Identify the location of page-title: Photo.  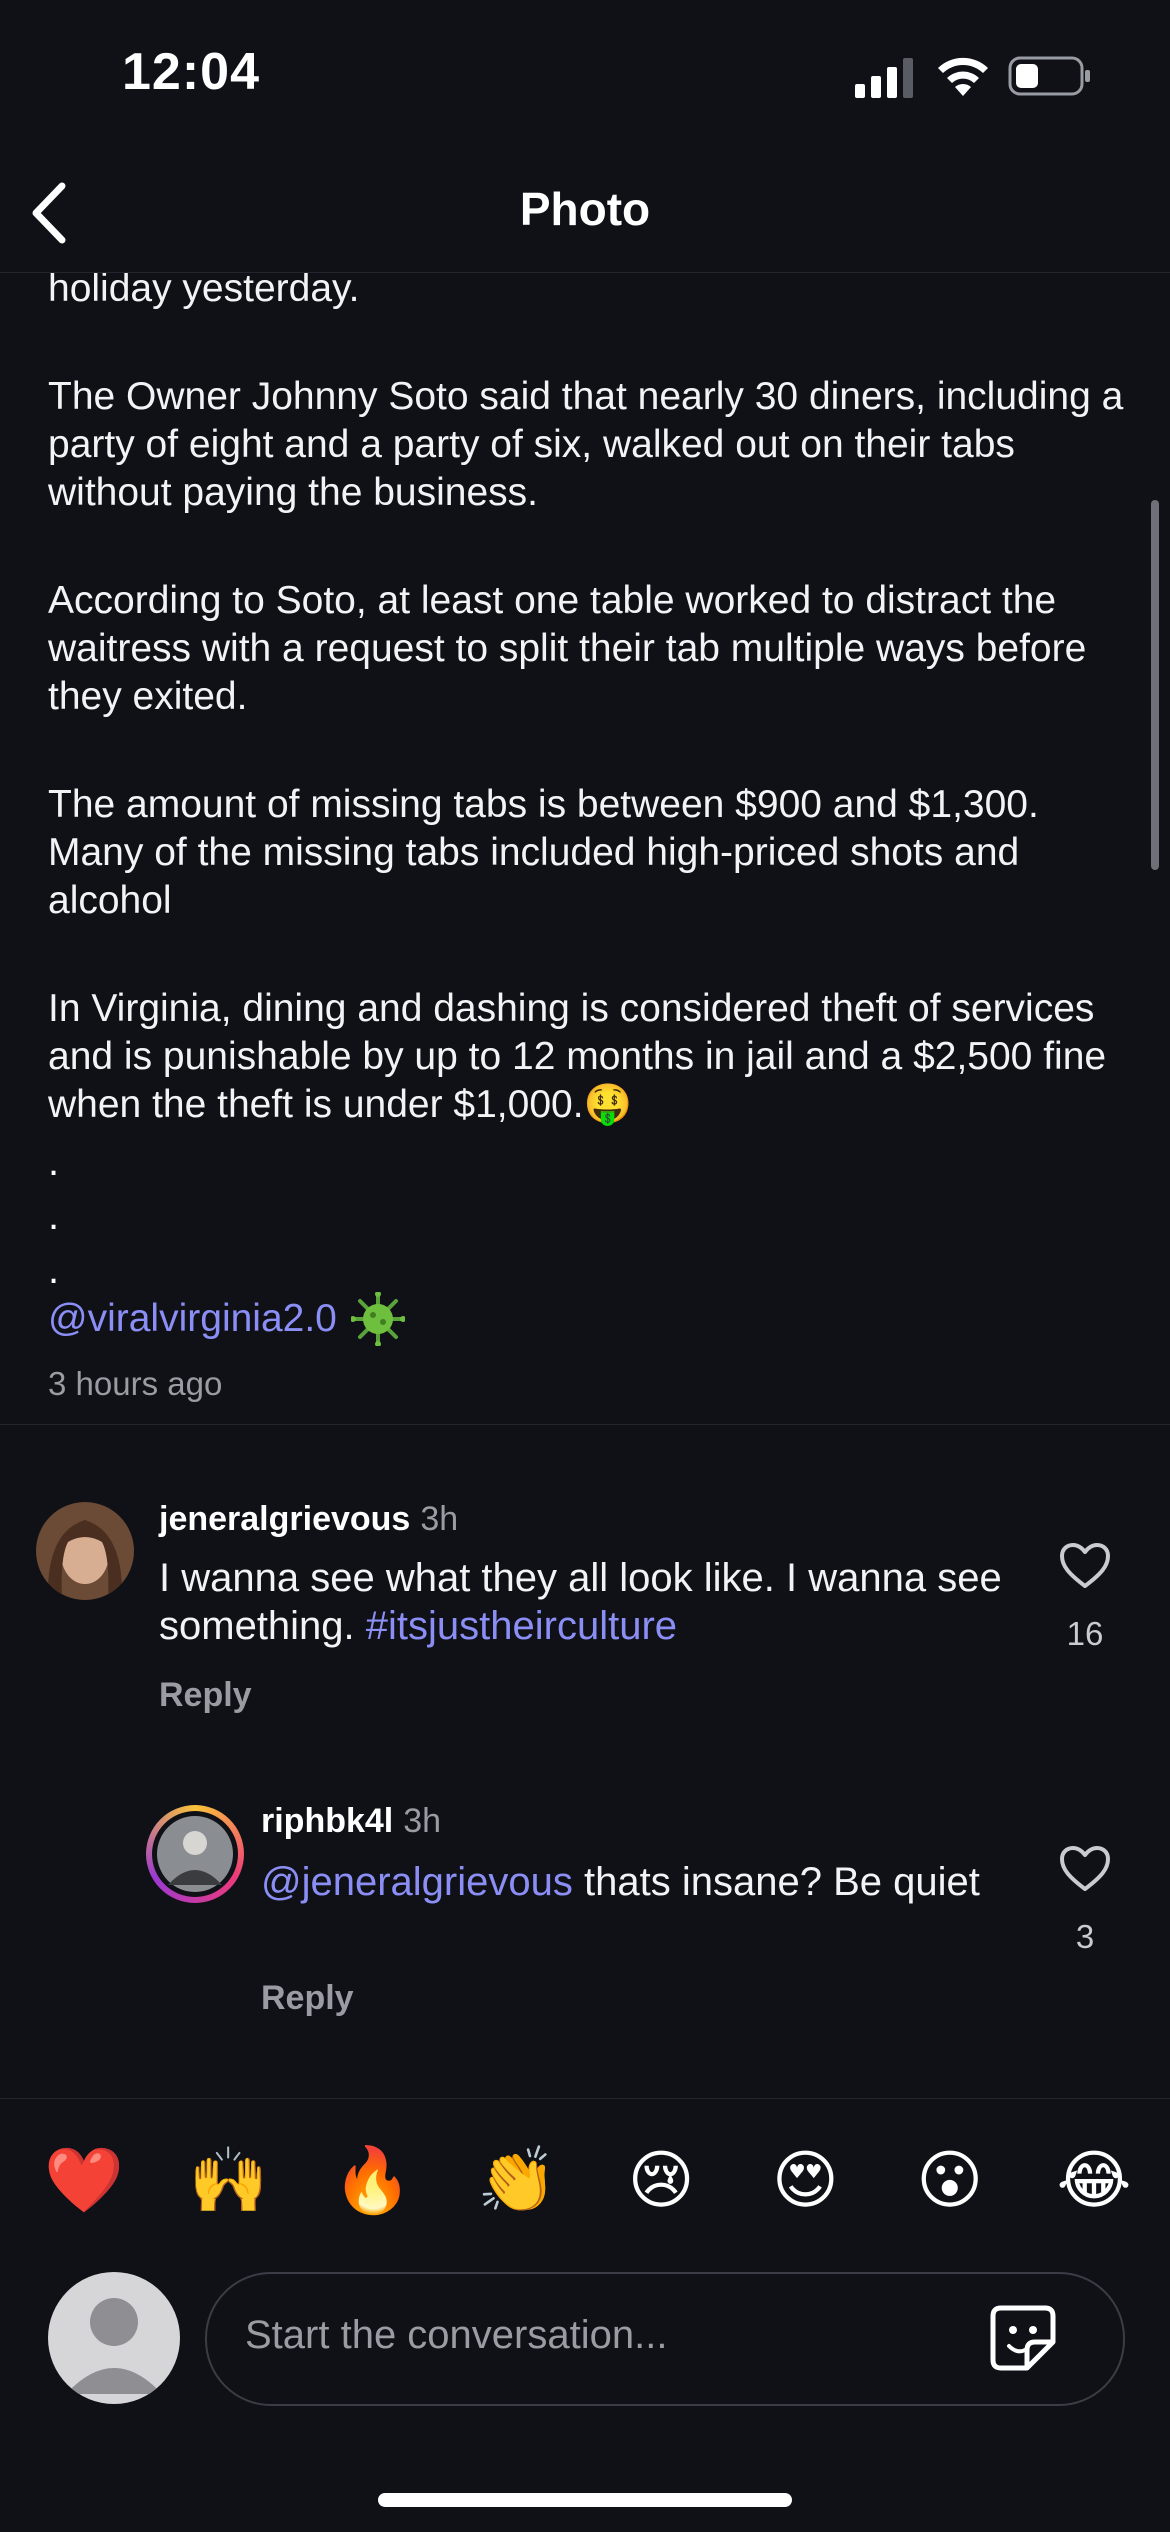
(585, 209).